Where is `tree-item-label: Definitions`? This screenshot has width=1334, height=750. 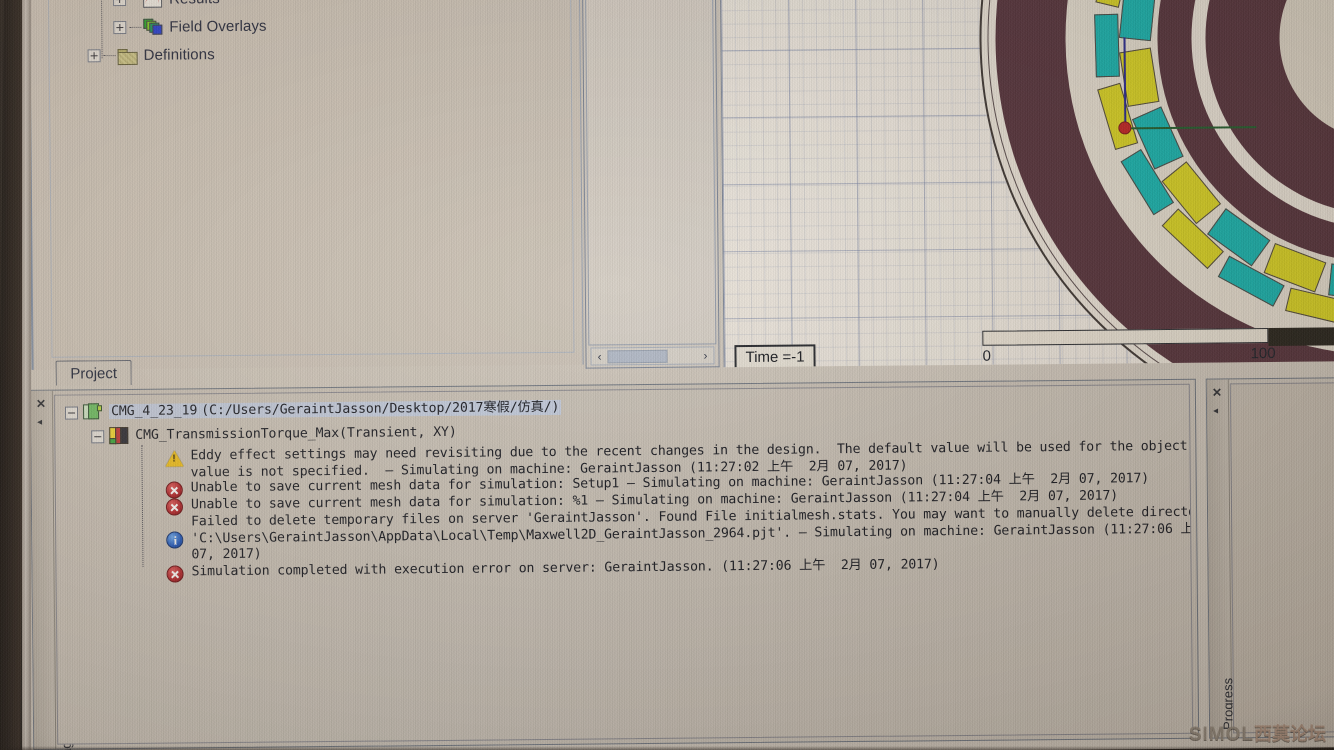 tree-item-label: Definitions is located at coordinates (179, 54).